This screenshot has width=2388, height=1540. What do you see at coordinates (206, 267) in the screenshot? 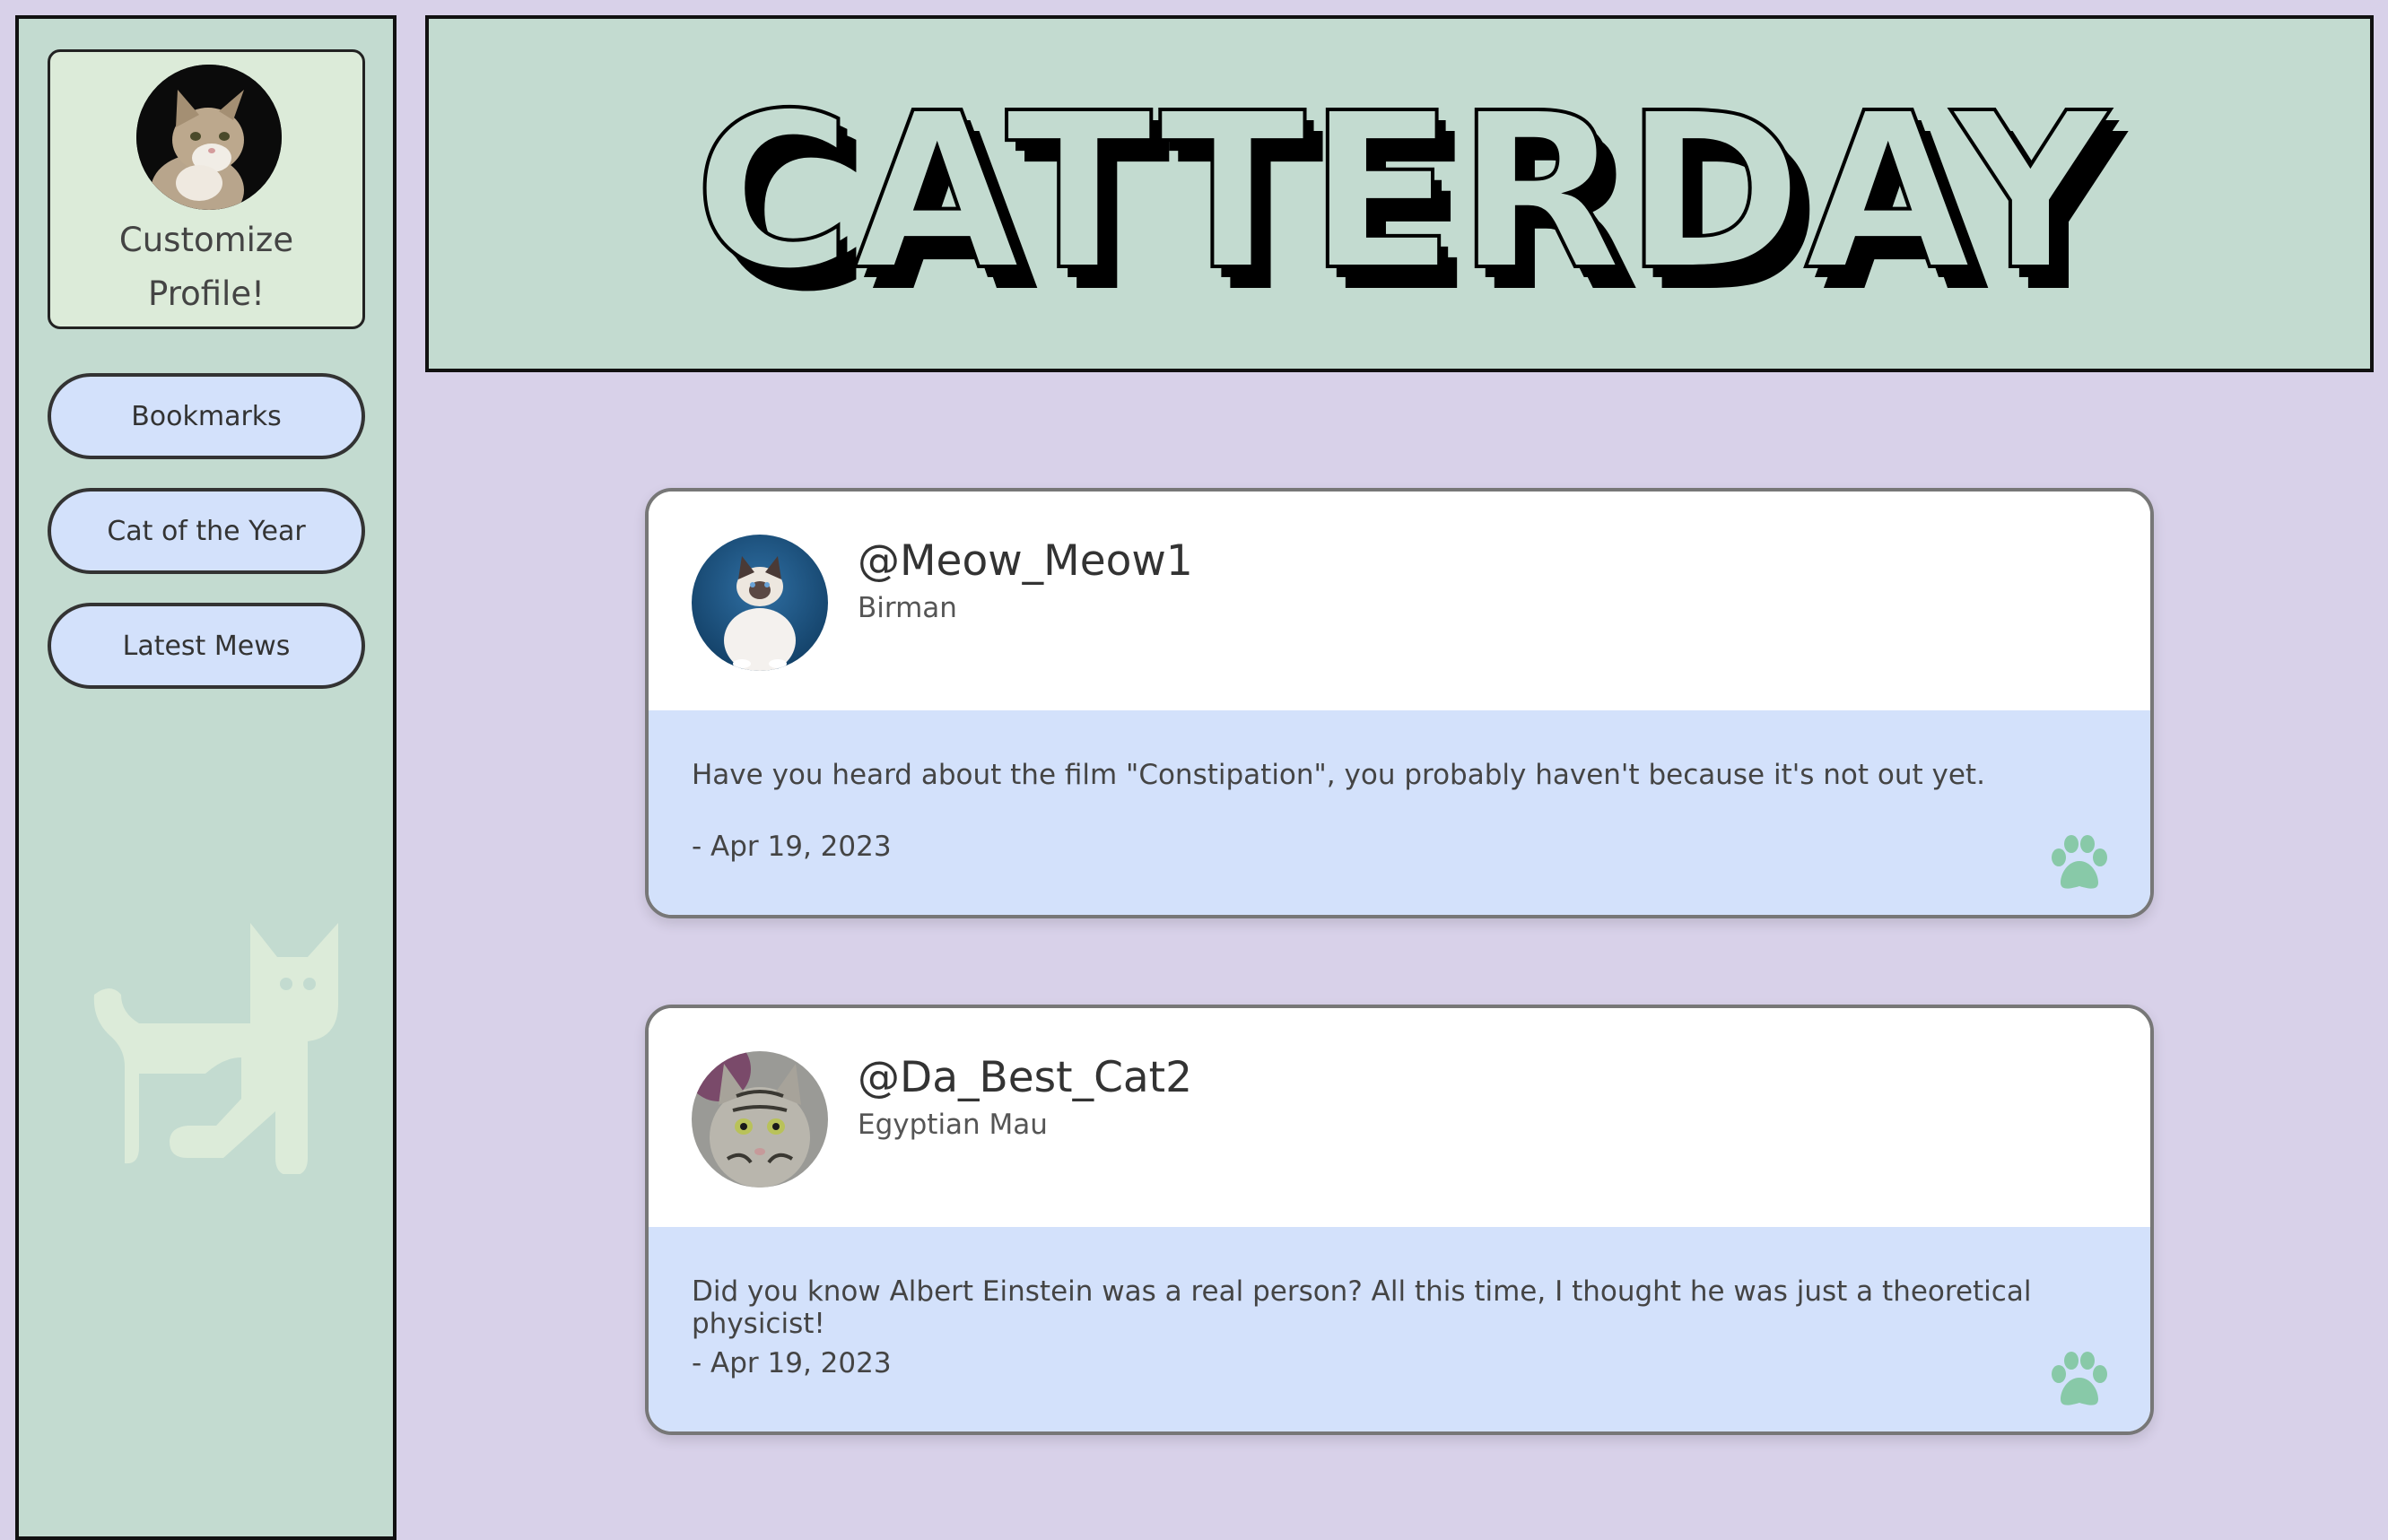
I see `customize-profile-title: Customize Profile!` at bounding box center [206, 267].